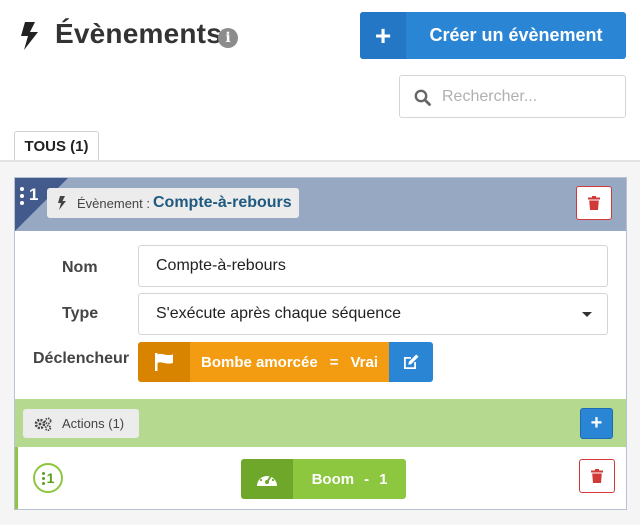 This screenshot has height=525, width=640. What do you see at coordinates (93, 423) in the screenshot?
I see `actions-label: Actions (1)` at bounding box center [93, 423].